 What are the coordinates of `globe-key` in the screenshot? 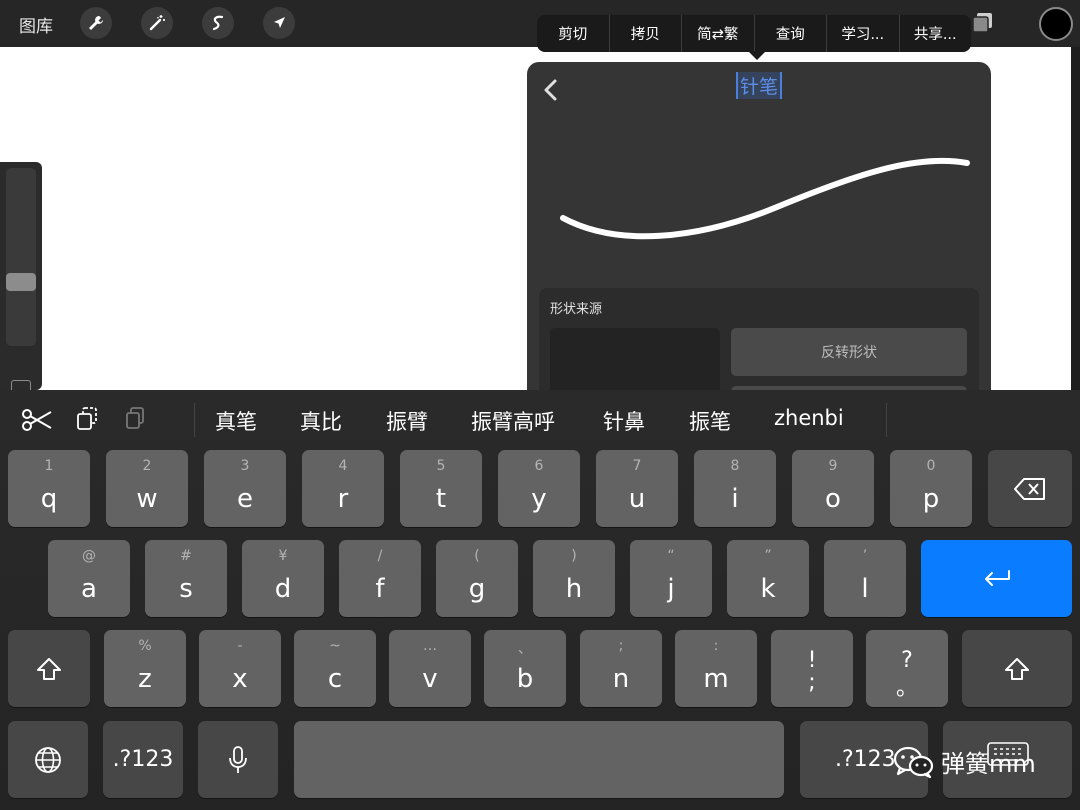 It's located at (48, 759).